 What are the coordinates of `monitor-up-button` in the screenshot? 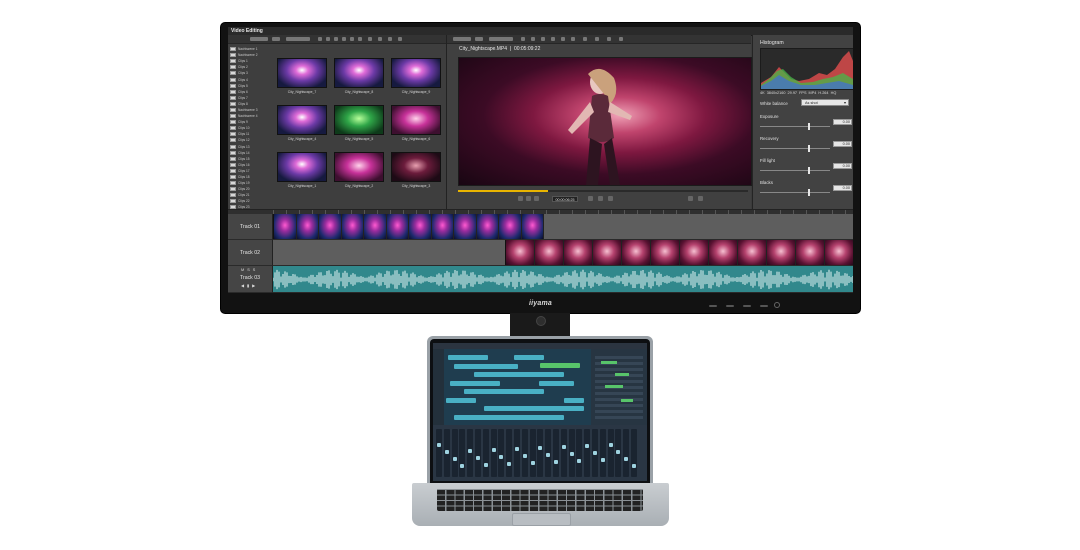 It's located at (747, 306).